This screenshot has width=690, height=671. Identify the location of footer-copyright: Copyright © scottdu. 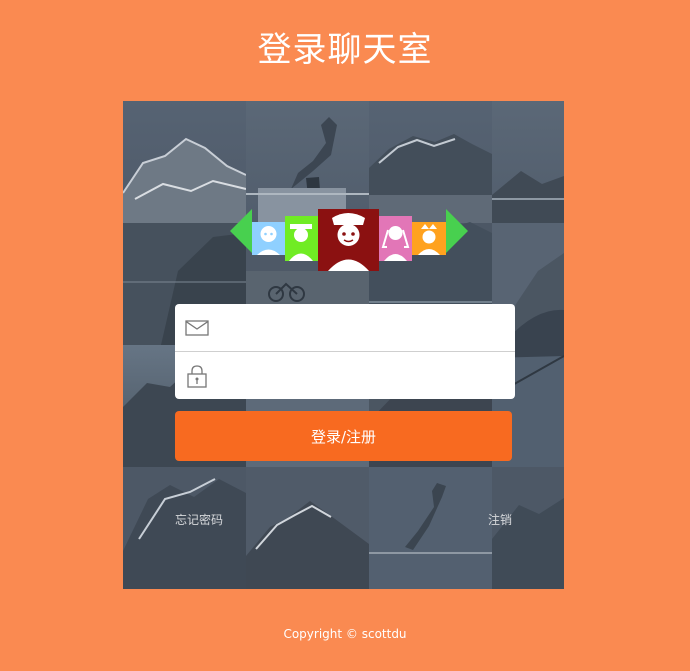
(345, 634).